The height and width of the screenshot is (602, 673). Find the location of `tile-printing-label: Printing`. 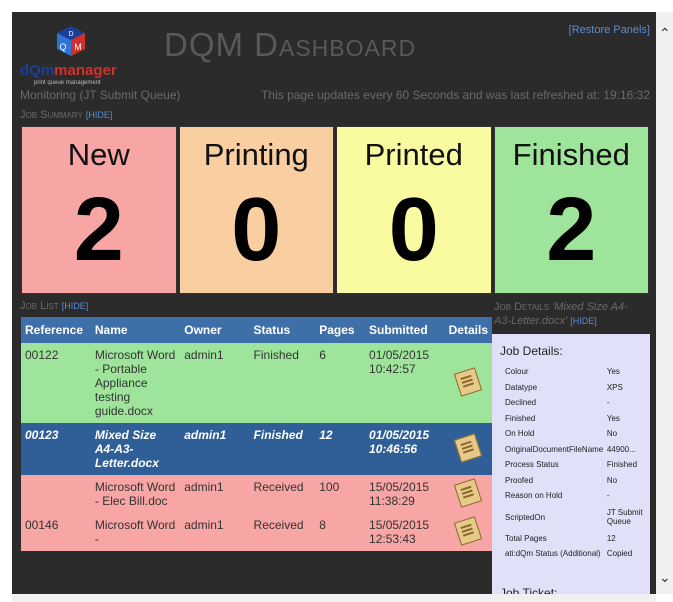

tile-printing-label: Printing is located at coordinates (256, 154).